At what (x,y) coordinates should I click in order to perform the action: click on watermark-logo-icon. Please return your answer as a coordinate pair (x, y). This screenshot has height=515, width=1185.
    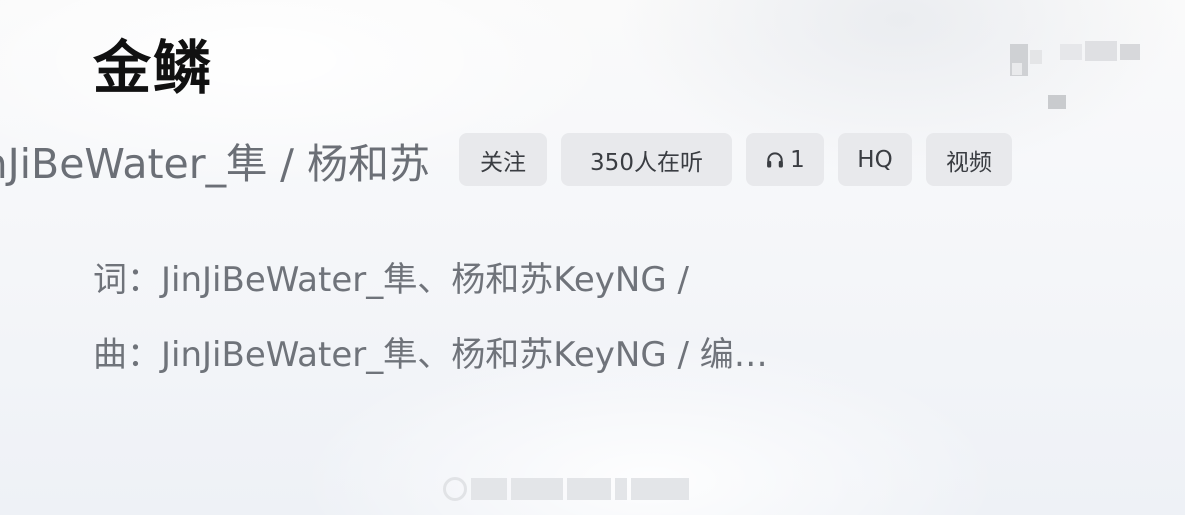
    Looking at the image, I should click on (455, 489).